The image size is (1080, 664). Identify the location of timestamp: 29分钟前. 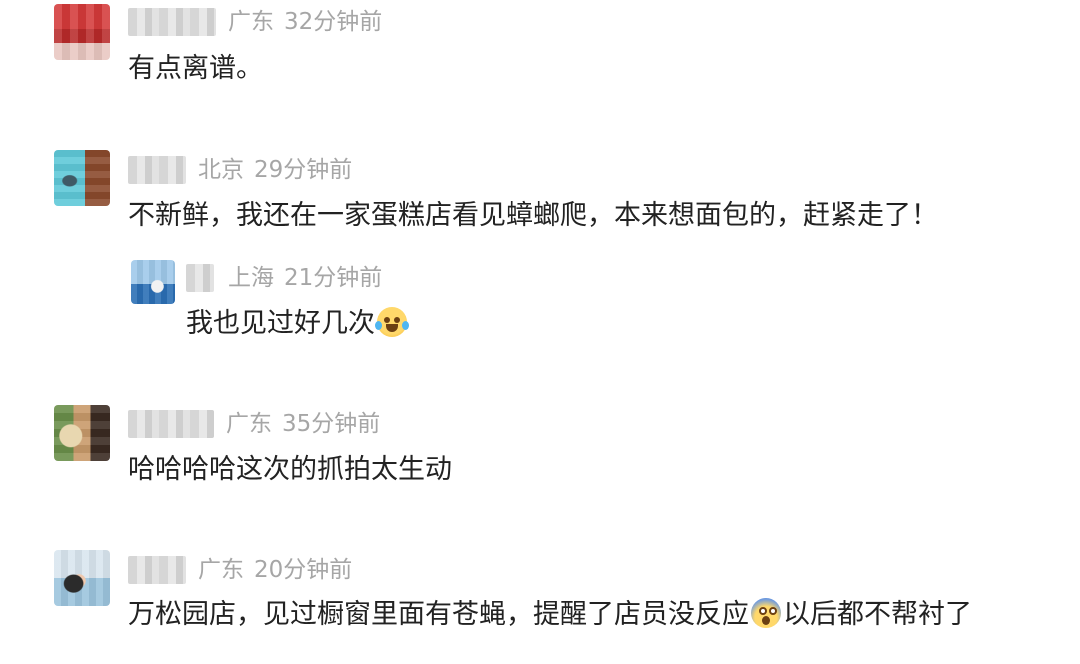
(303, 170).